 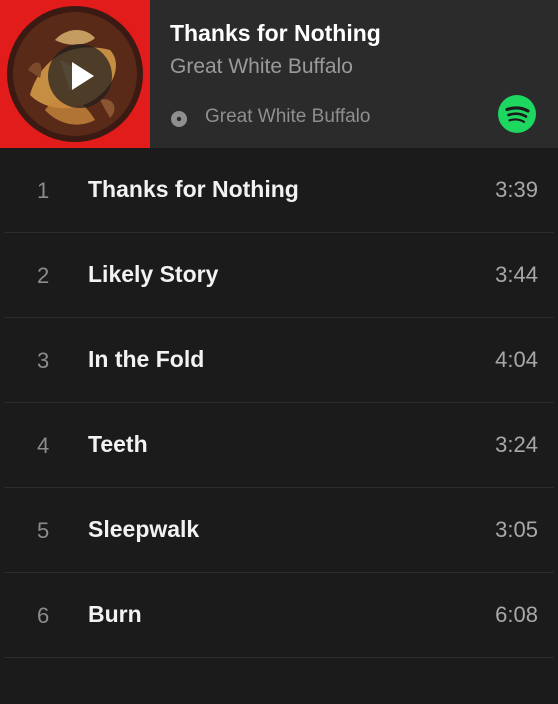 I want to click on track-row: 1 Thanks for Nothing 3:39, so click(x=279, y=190).